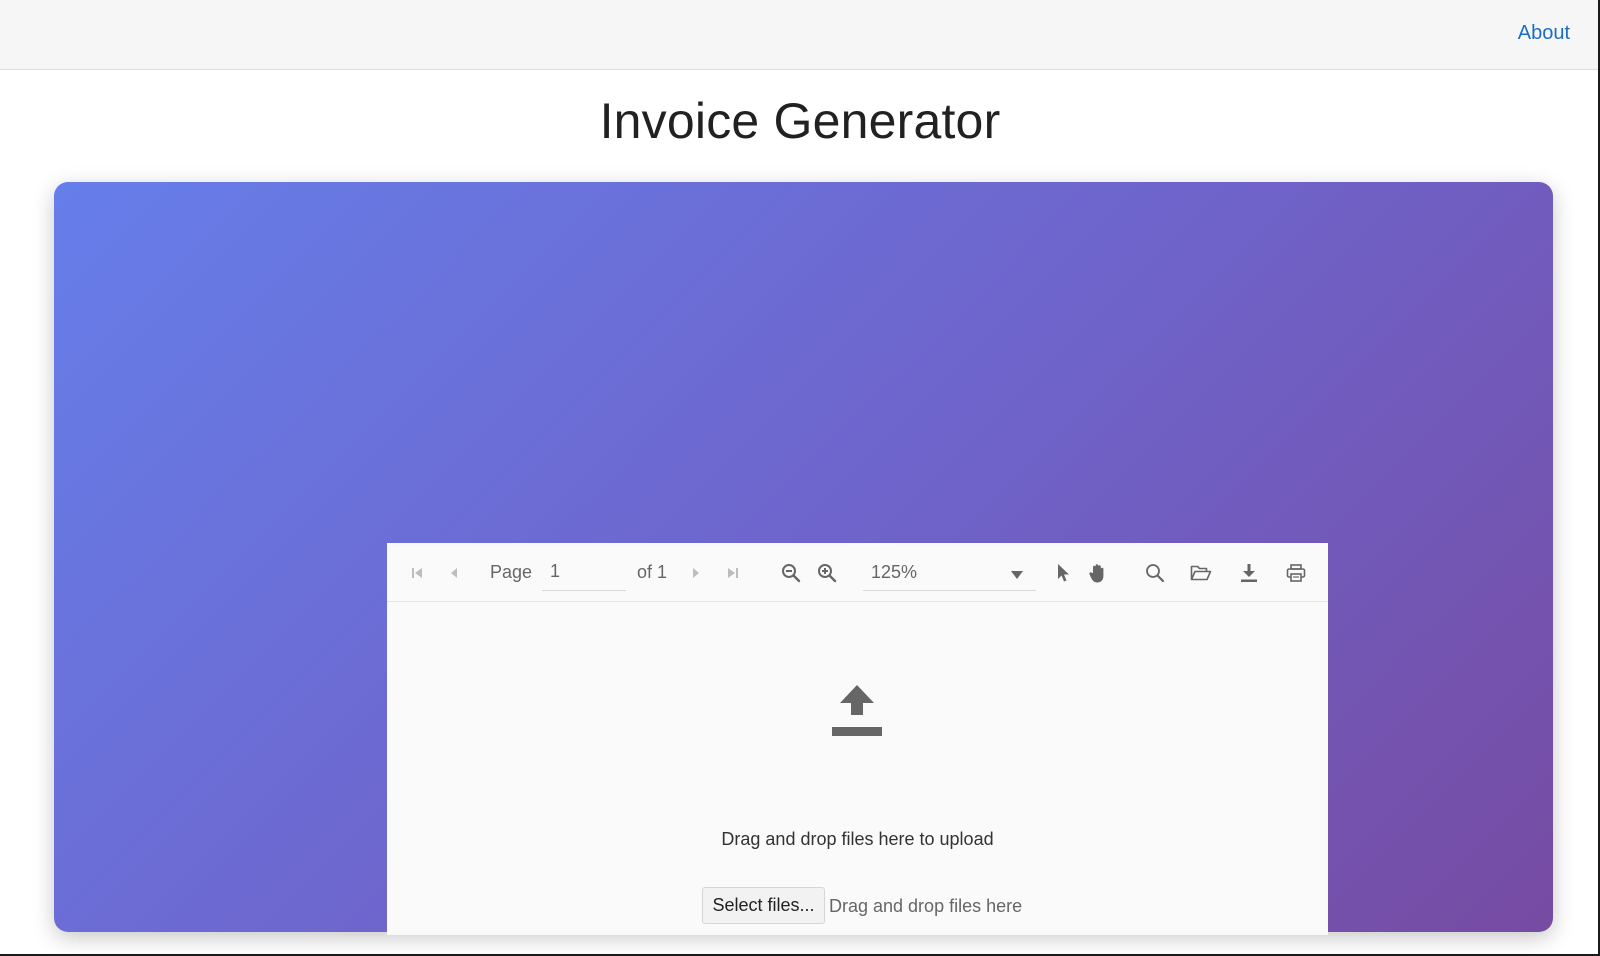 This screenshot has height=956, width=1600. Describe the element at coordinates (857, 839) in the screenshot. I see `drop-hint-text: Drag and drop files here to upload` at that location.